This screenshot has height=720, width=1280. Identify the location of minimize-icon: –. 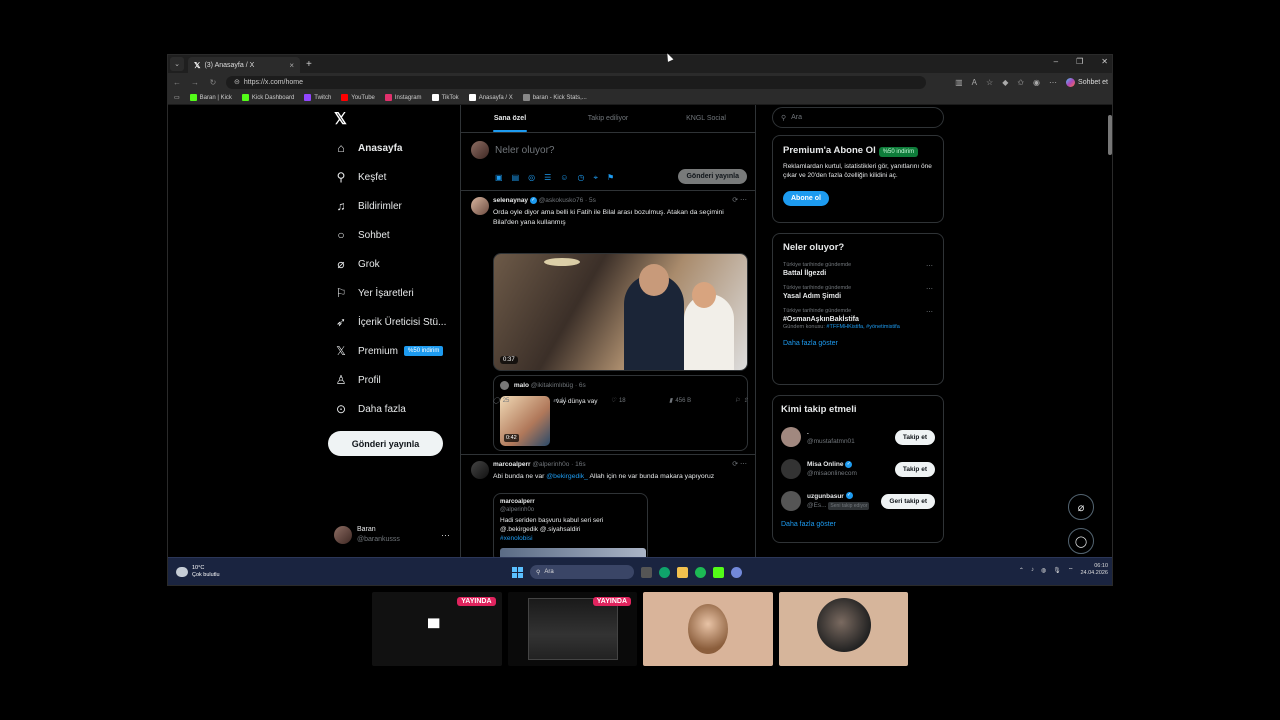
(1056, 61).